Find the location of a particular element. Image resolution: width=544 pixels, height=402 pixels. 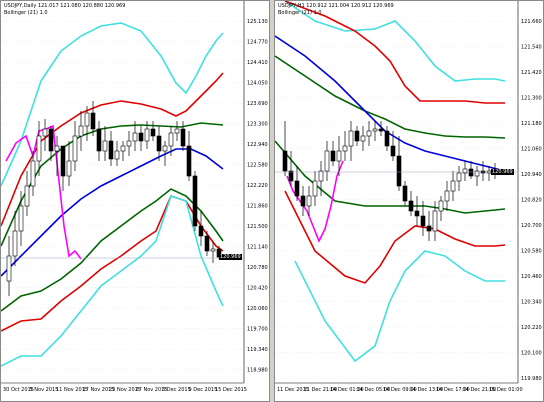

y-tick-label: 125.130 is located at coordinates (257, 22).